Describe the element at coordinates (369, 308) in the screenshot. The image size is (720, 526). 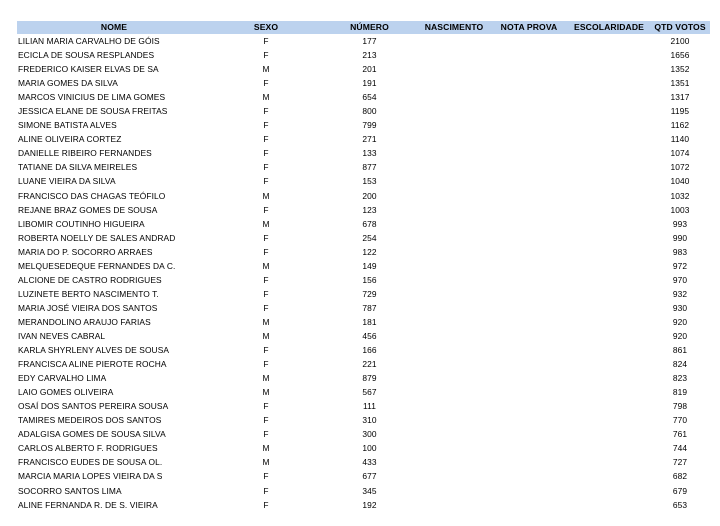
I see `cell-numero: 787` at that location.